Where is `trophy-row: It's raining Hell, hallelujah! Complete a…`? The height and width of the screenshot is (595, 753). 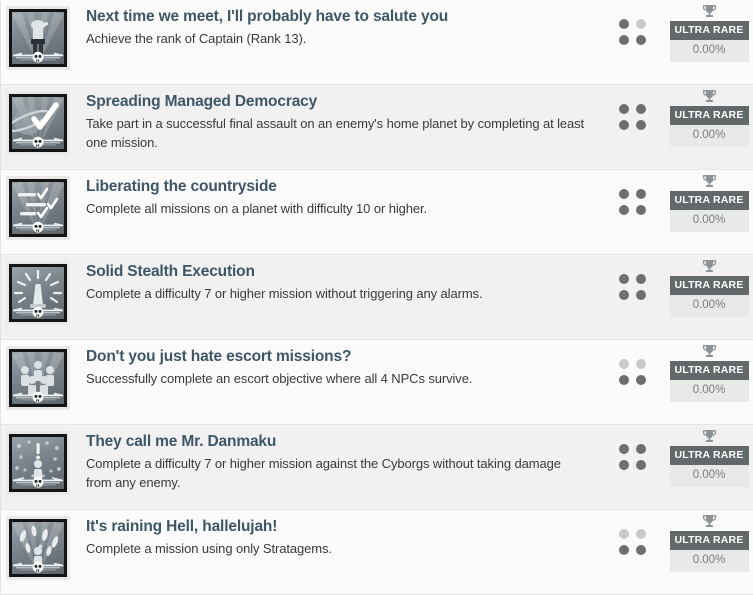 trophy-row: It's raining Hell, hallelujah! Complete a… is located at coordinates (377, 552).